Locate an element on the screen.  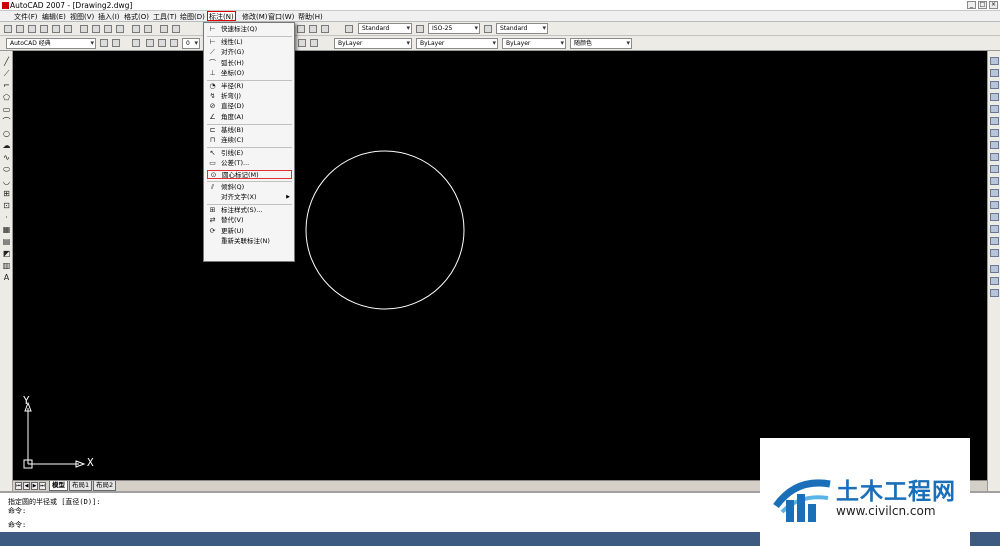
open-icon is located at coordinates (20, 29).